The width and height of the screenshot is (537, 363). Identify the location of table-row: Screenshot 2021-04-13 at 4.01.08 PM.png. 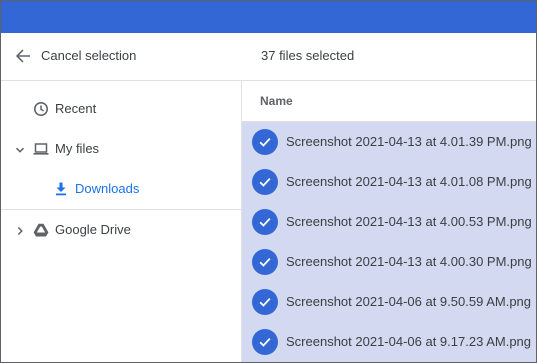
(389, 182).